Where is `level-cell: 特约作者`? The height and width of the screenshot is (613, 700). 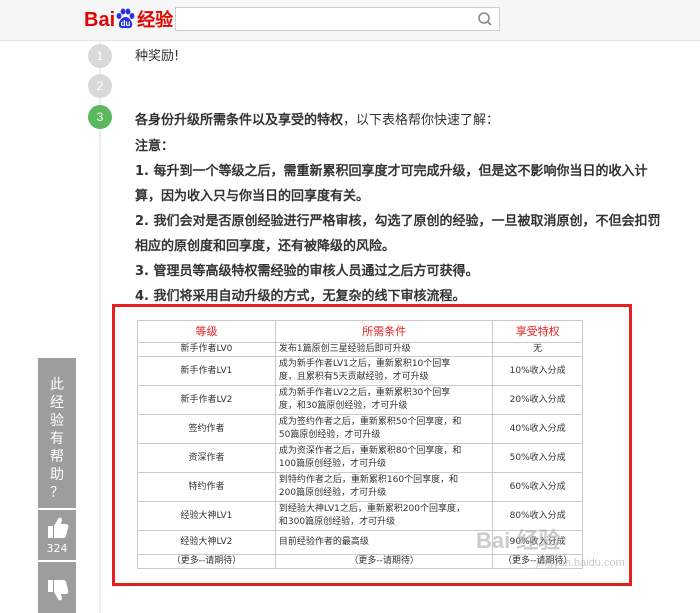 level-cell: 特约作者 is located at coordinates (206, 487).